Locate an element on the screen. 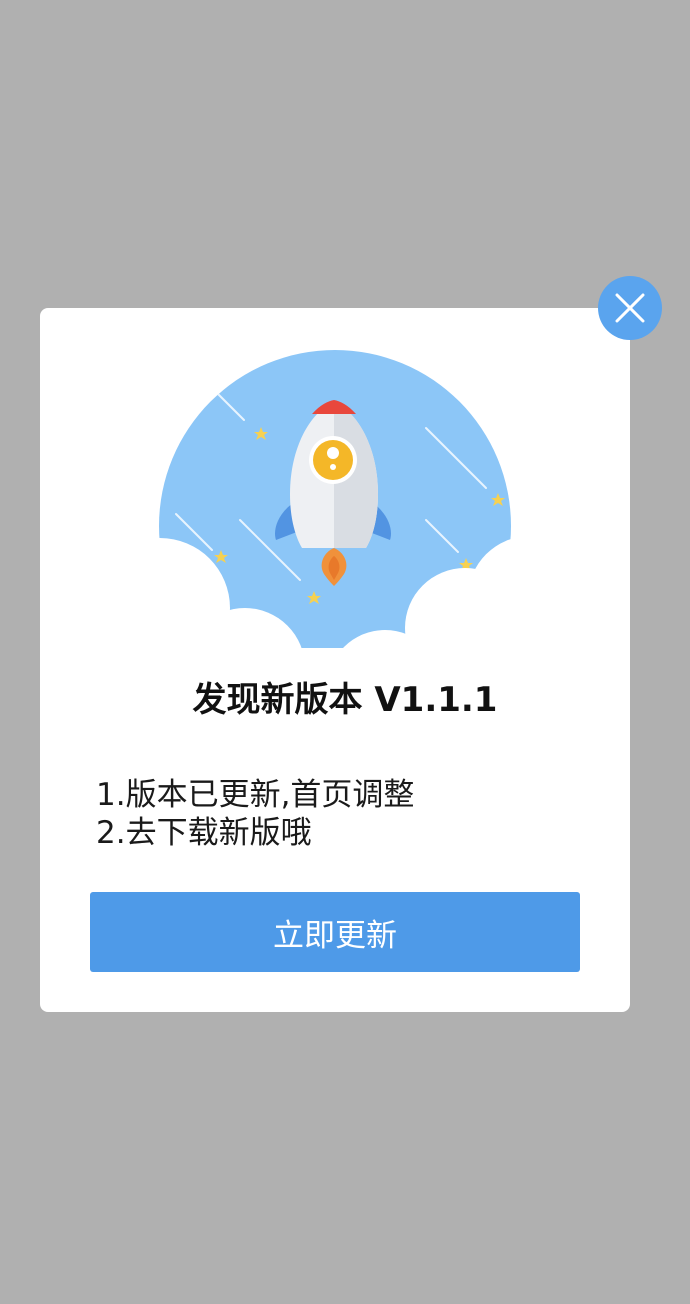  close-icon is located at coordinates (630, 308).